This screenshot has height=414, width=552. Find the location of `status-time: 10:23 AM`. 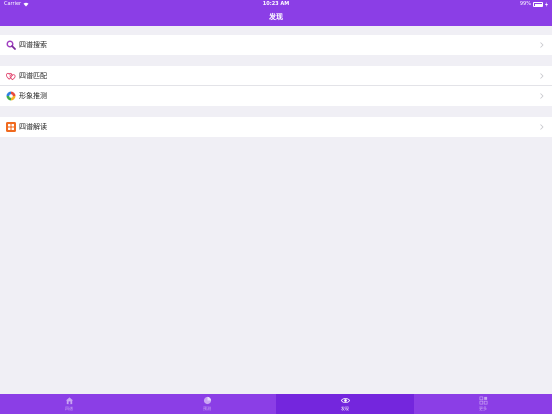

status-time: 10:23 AM is located at coordinates (276, 4).